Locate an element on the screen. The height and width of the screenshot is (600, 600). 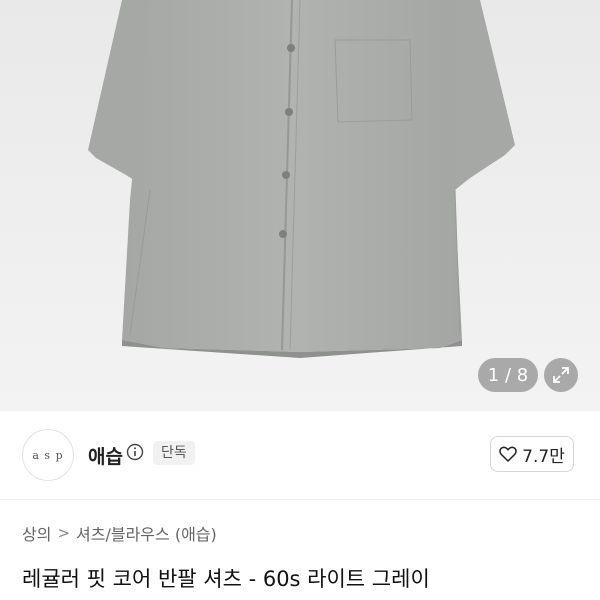
expand-button is located at coordinates (561, 375).